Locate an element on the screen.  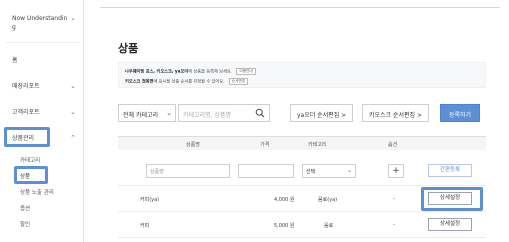
sidebar-item-store-name: Now Understandin g ⌄ is located at coordinates (44, 23).